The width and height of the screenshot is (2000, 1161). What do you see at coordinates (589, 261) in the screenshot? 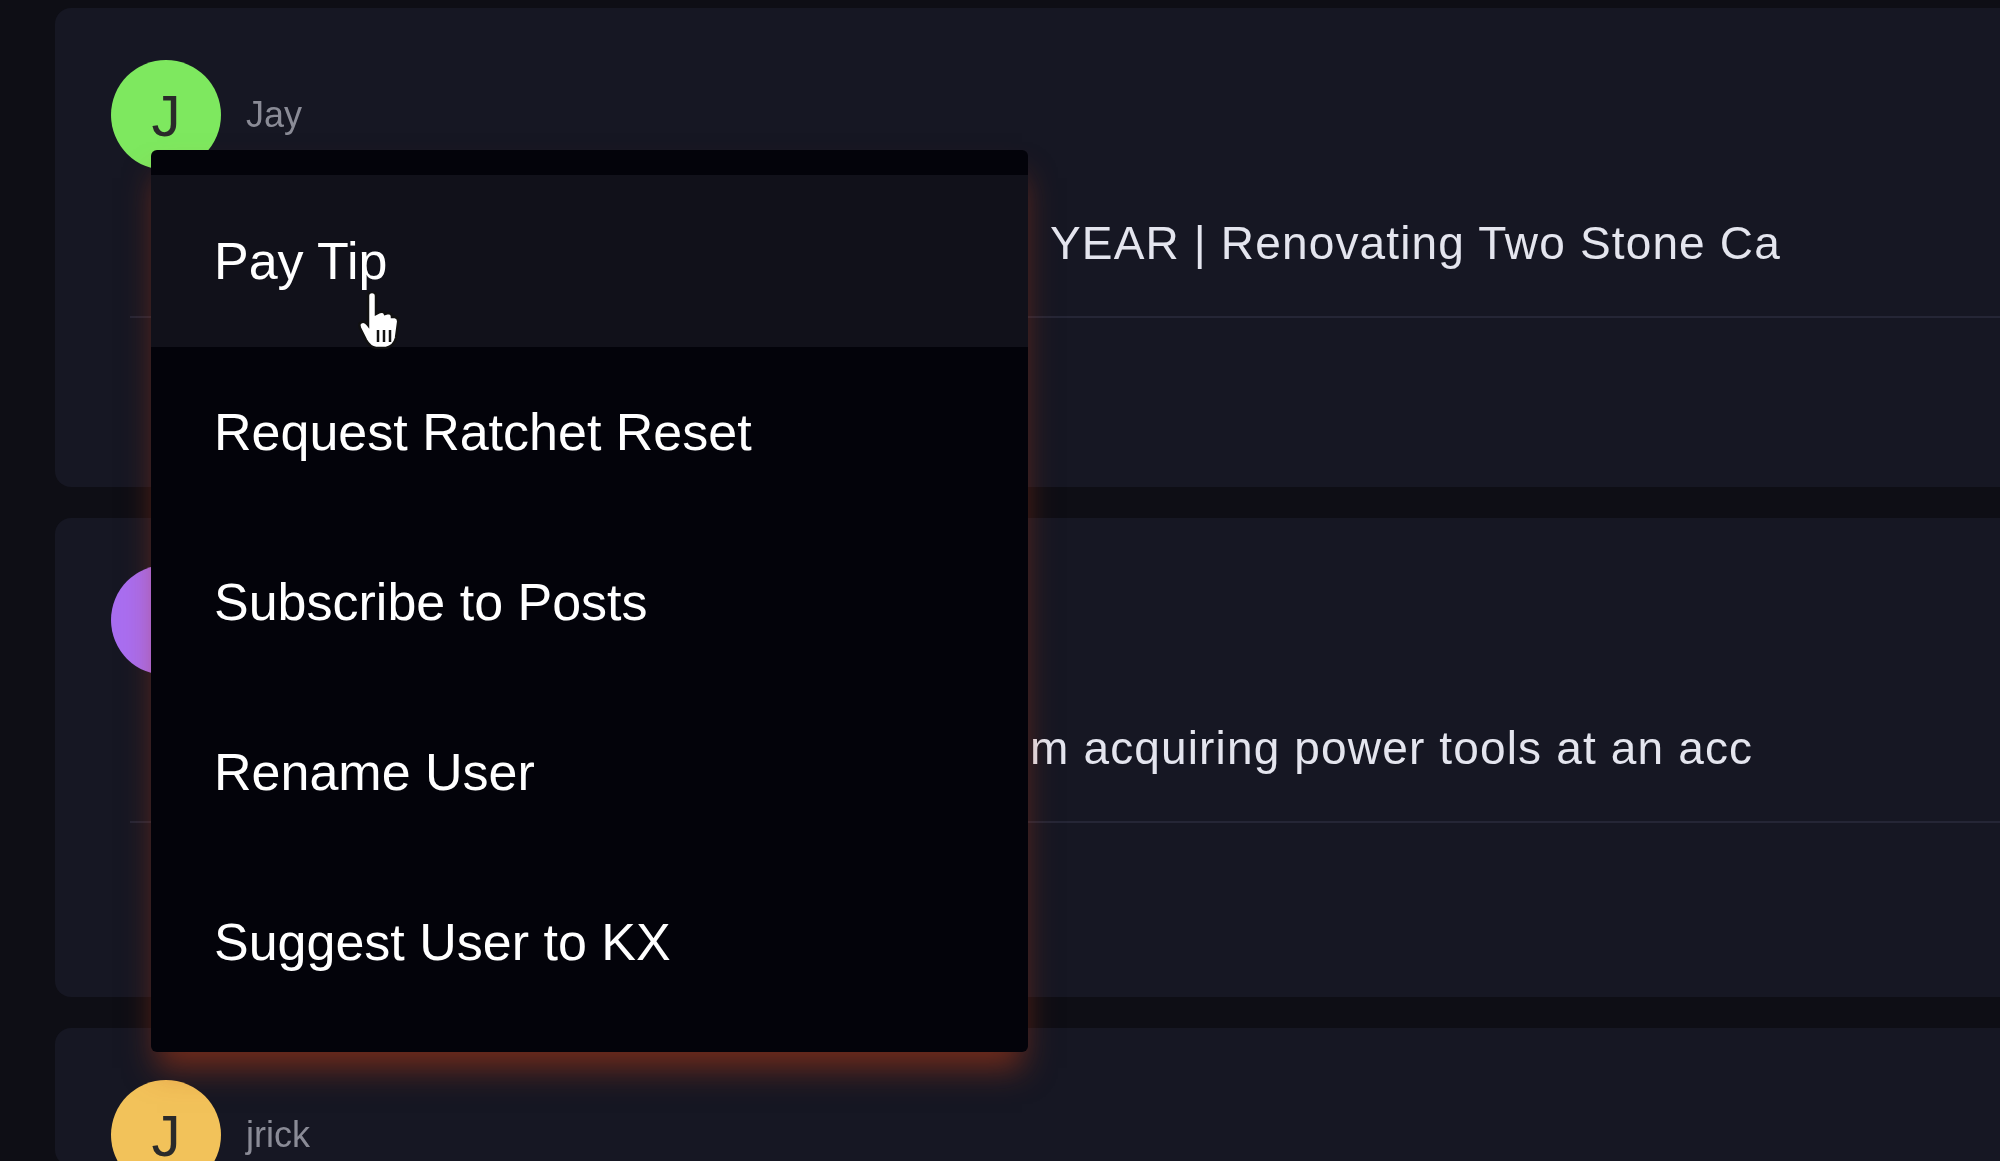
I see `menu-item: Pay Tip` at bounding box center [589, 261].